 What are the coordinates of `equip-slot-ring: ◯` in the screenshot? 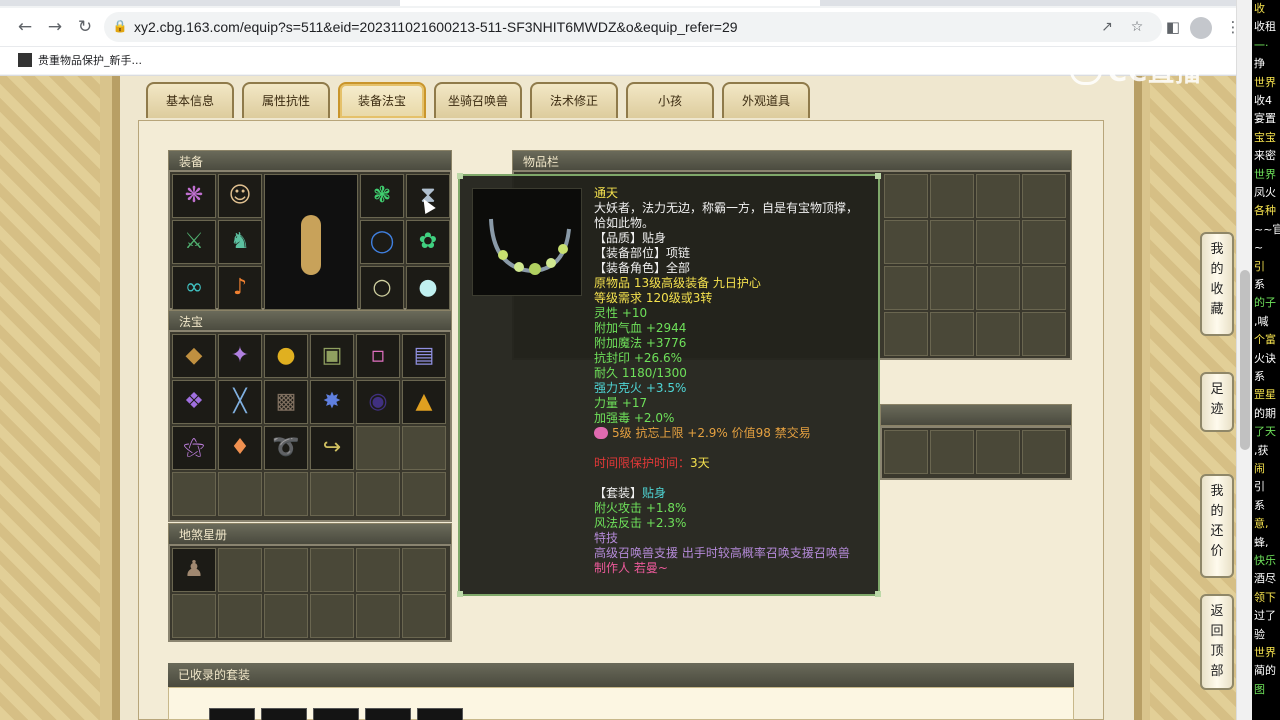 It's located at (382, 242).